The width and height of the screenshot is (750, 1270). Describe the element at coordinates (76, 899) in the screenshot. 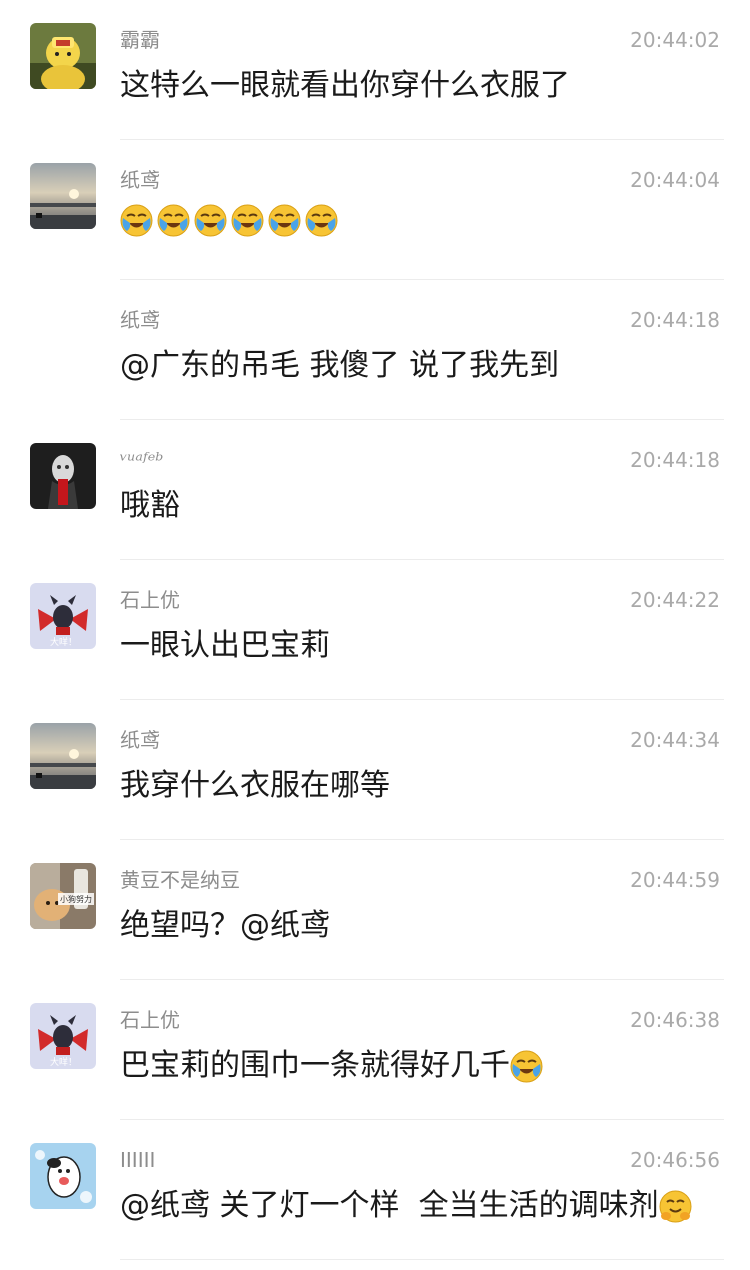

I see `svg-text: 小狗努力` at that location.